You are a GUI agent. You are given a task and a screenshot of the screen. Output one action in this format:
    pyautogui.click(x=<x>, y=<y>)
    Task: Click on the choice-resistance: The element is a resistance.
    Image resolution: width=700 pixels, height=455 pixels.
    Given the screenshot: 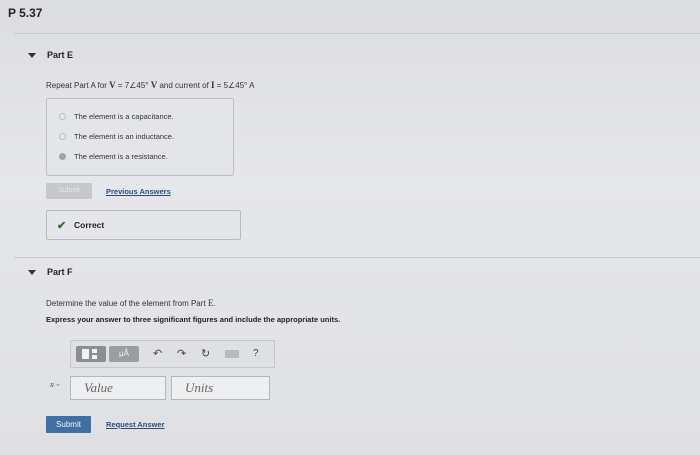 What is the action you would take?
    pyautogui.click(x=113, y=156)
    